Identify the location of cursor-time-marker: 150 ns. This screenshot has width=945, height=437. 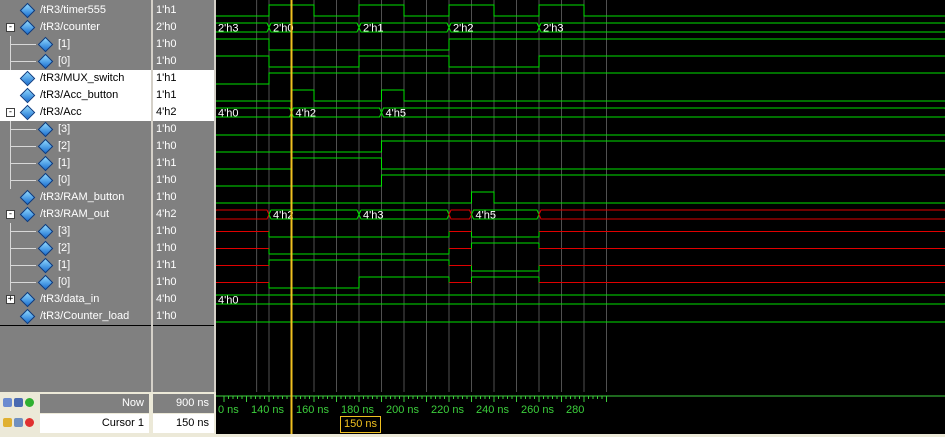
(360, 424).